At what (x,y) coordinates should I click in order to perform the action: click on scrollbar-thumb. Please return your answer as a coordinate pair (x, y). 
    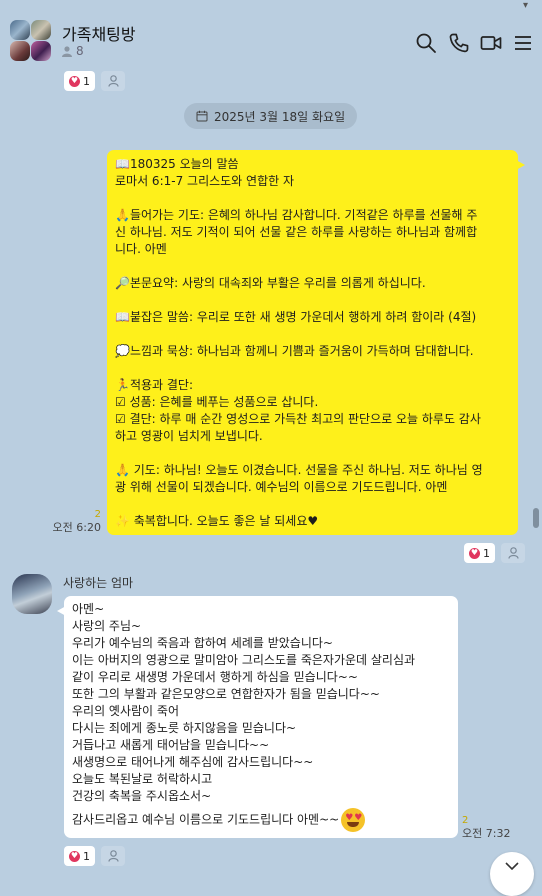
    Looking at the image, I should click on (536, 518).